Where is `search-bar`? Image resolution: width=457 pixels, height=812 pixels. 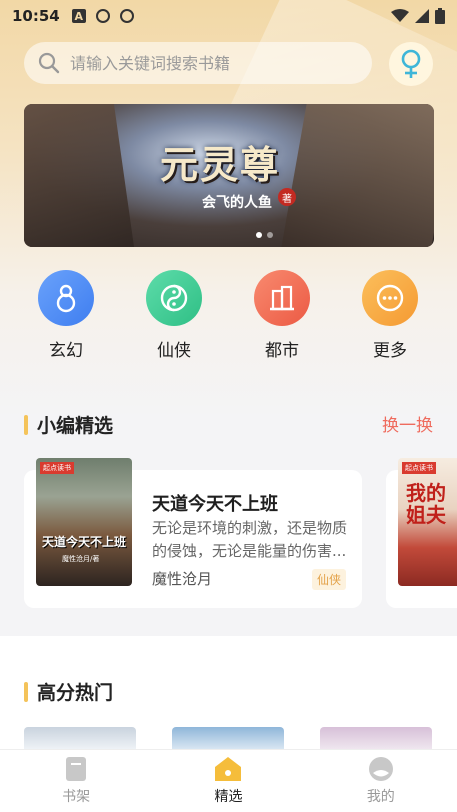 search-bar is located at coordinates (198, 63).